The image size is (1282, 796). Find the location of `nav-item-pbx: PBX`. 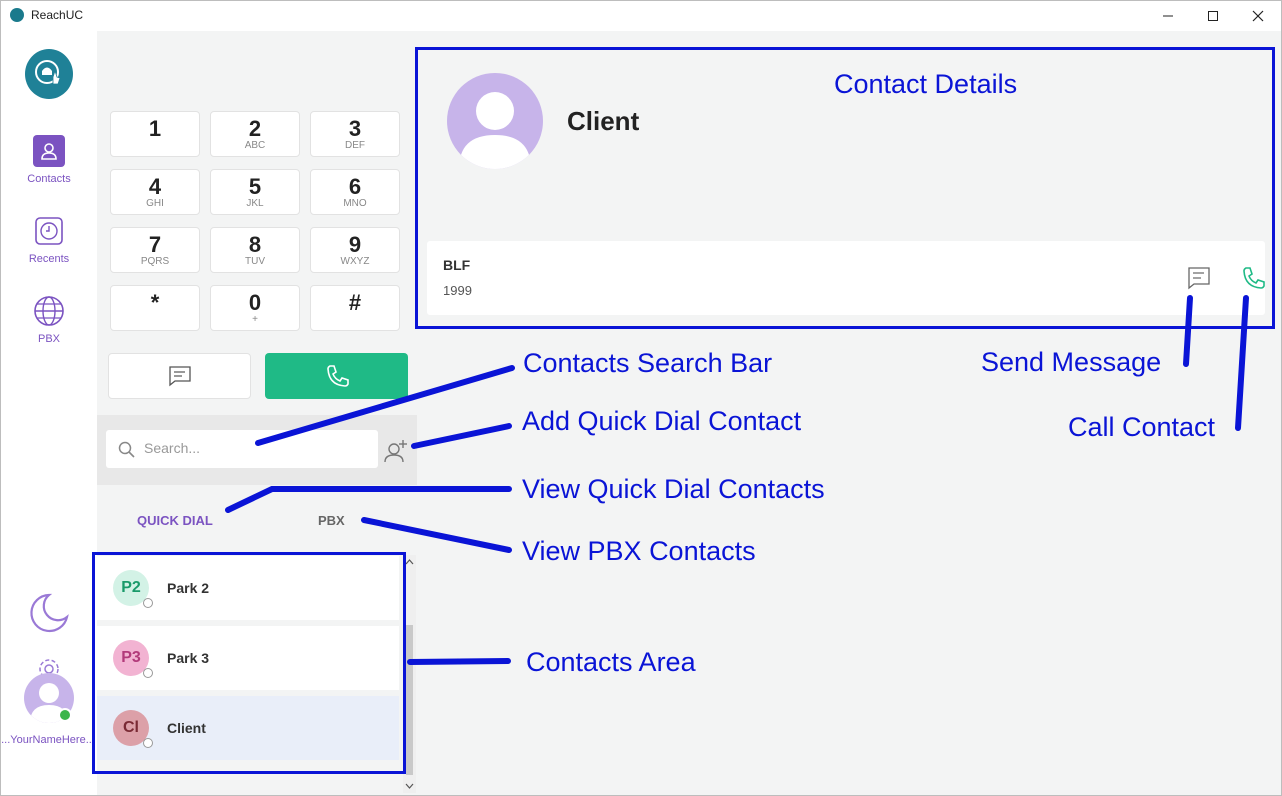

nav-item-pbx: PBX is located at coordinates (49, 320).